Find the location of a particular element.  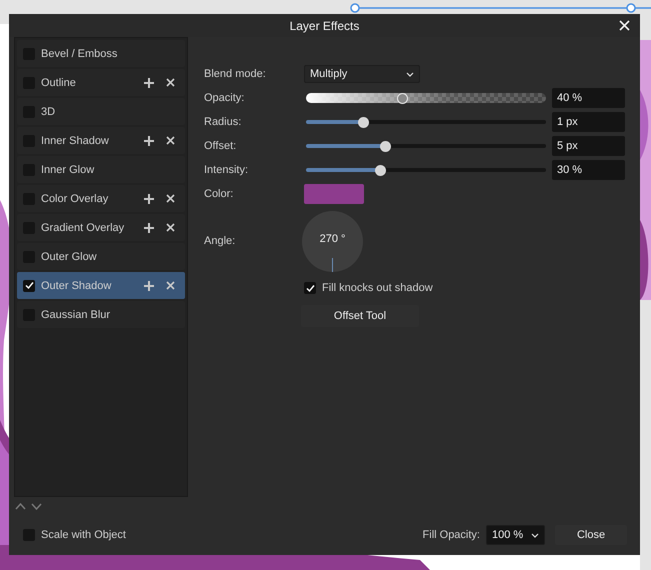

field-label: Color: is located at coordinates (219, 194).